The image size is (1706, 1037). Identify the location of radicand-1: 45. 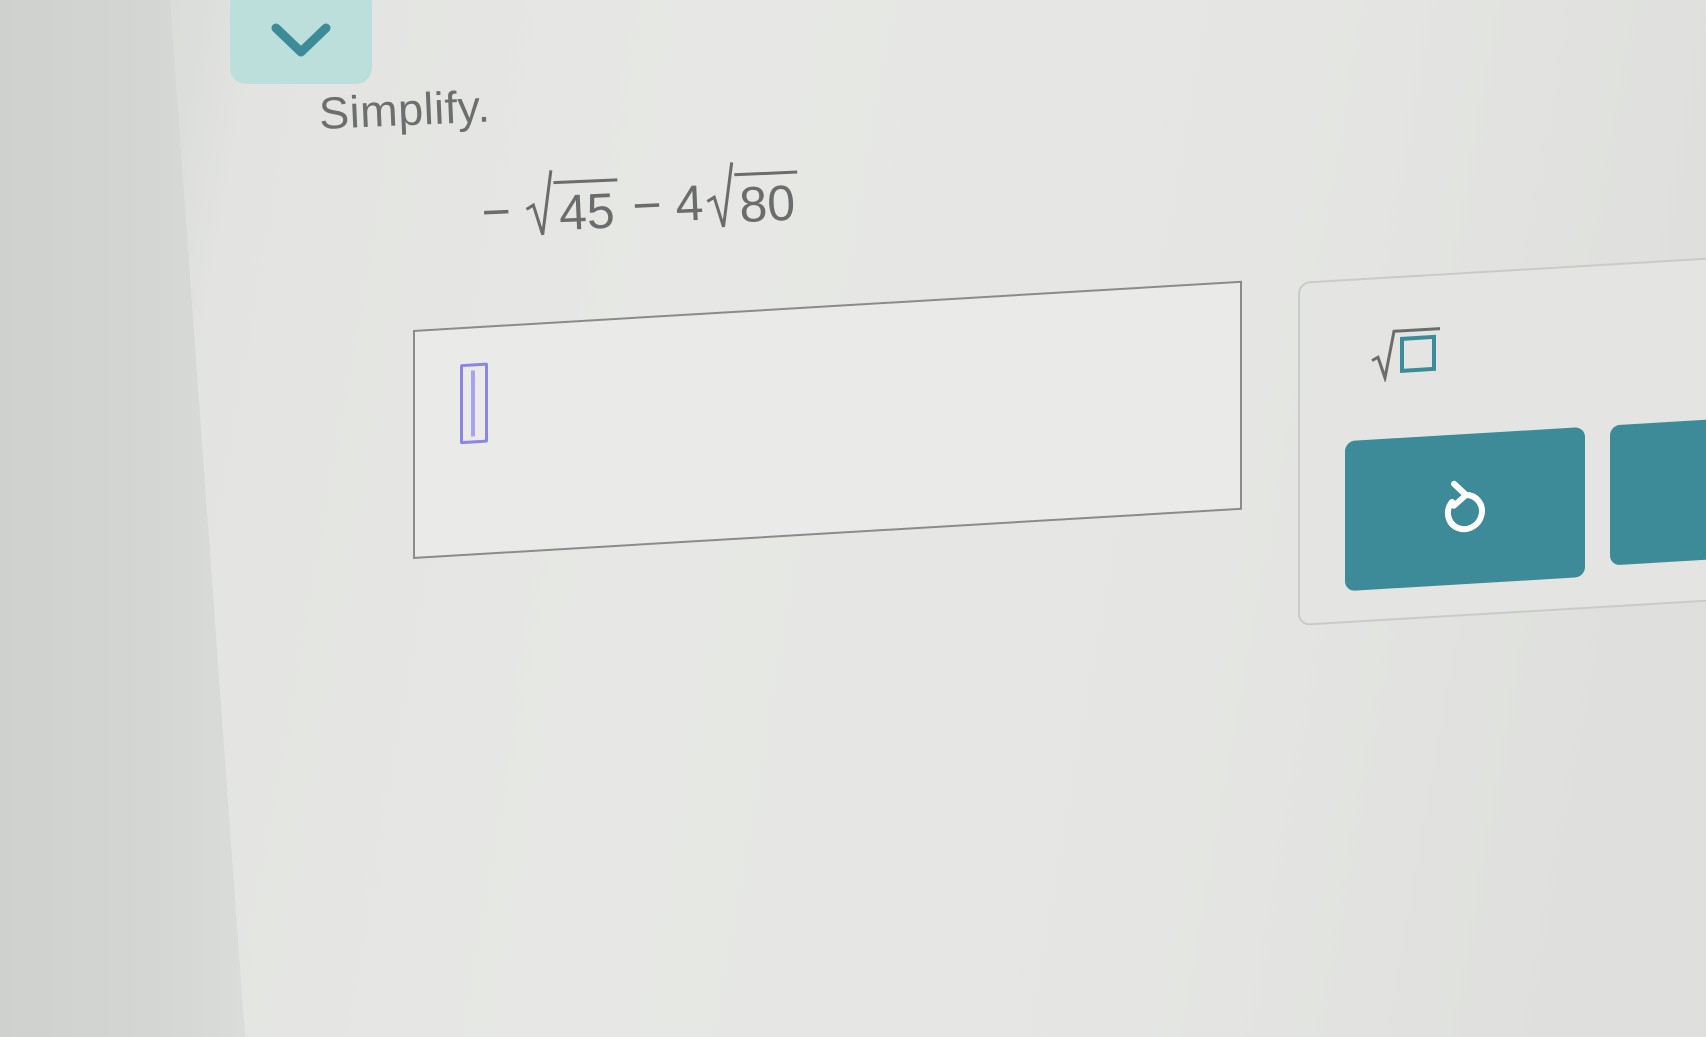
(586, 209).